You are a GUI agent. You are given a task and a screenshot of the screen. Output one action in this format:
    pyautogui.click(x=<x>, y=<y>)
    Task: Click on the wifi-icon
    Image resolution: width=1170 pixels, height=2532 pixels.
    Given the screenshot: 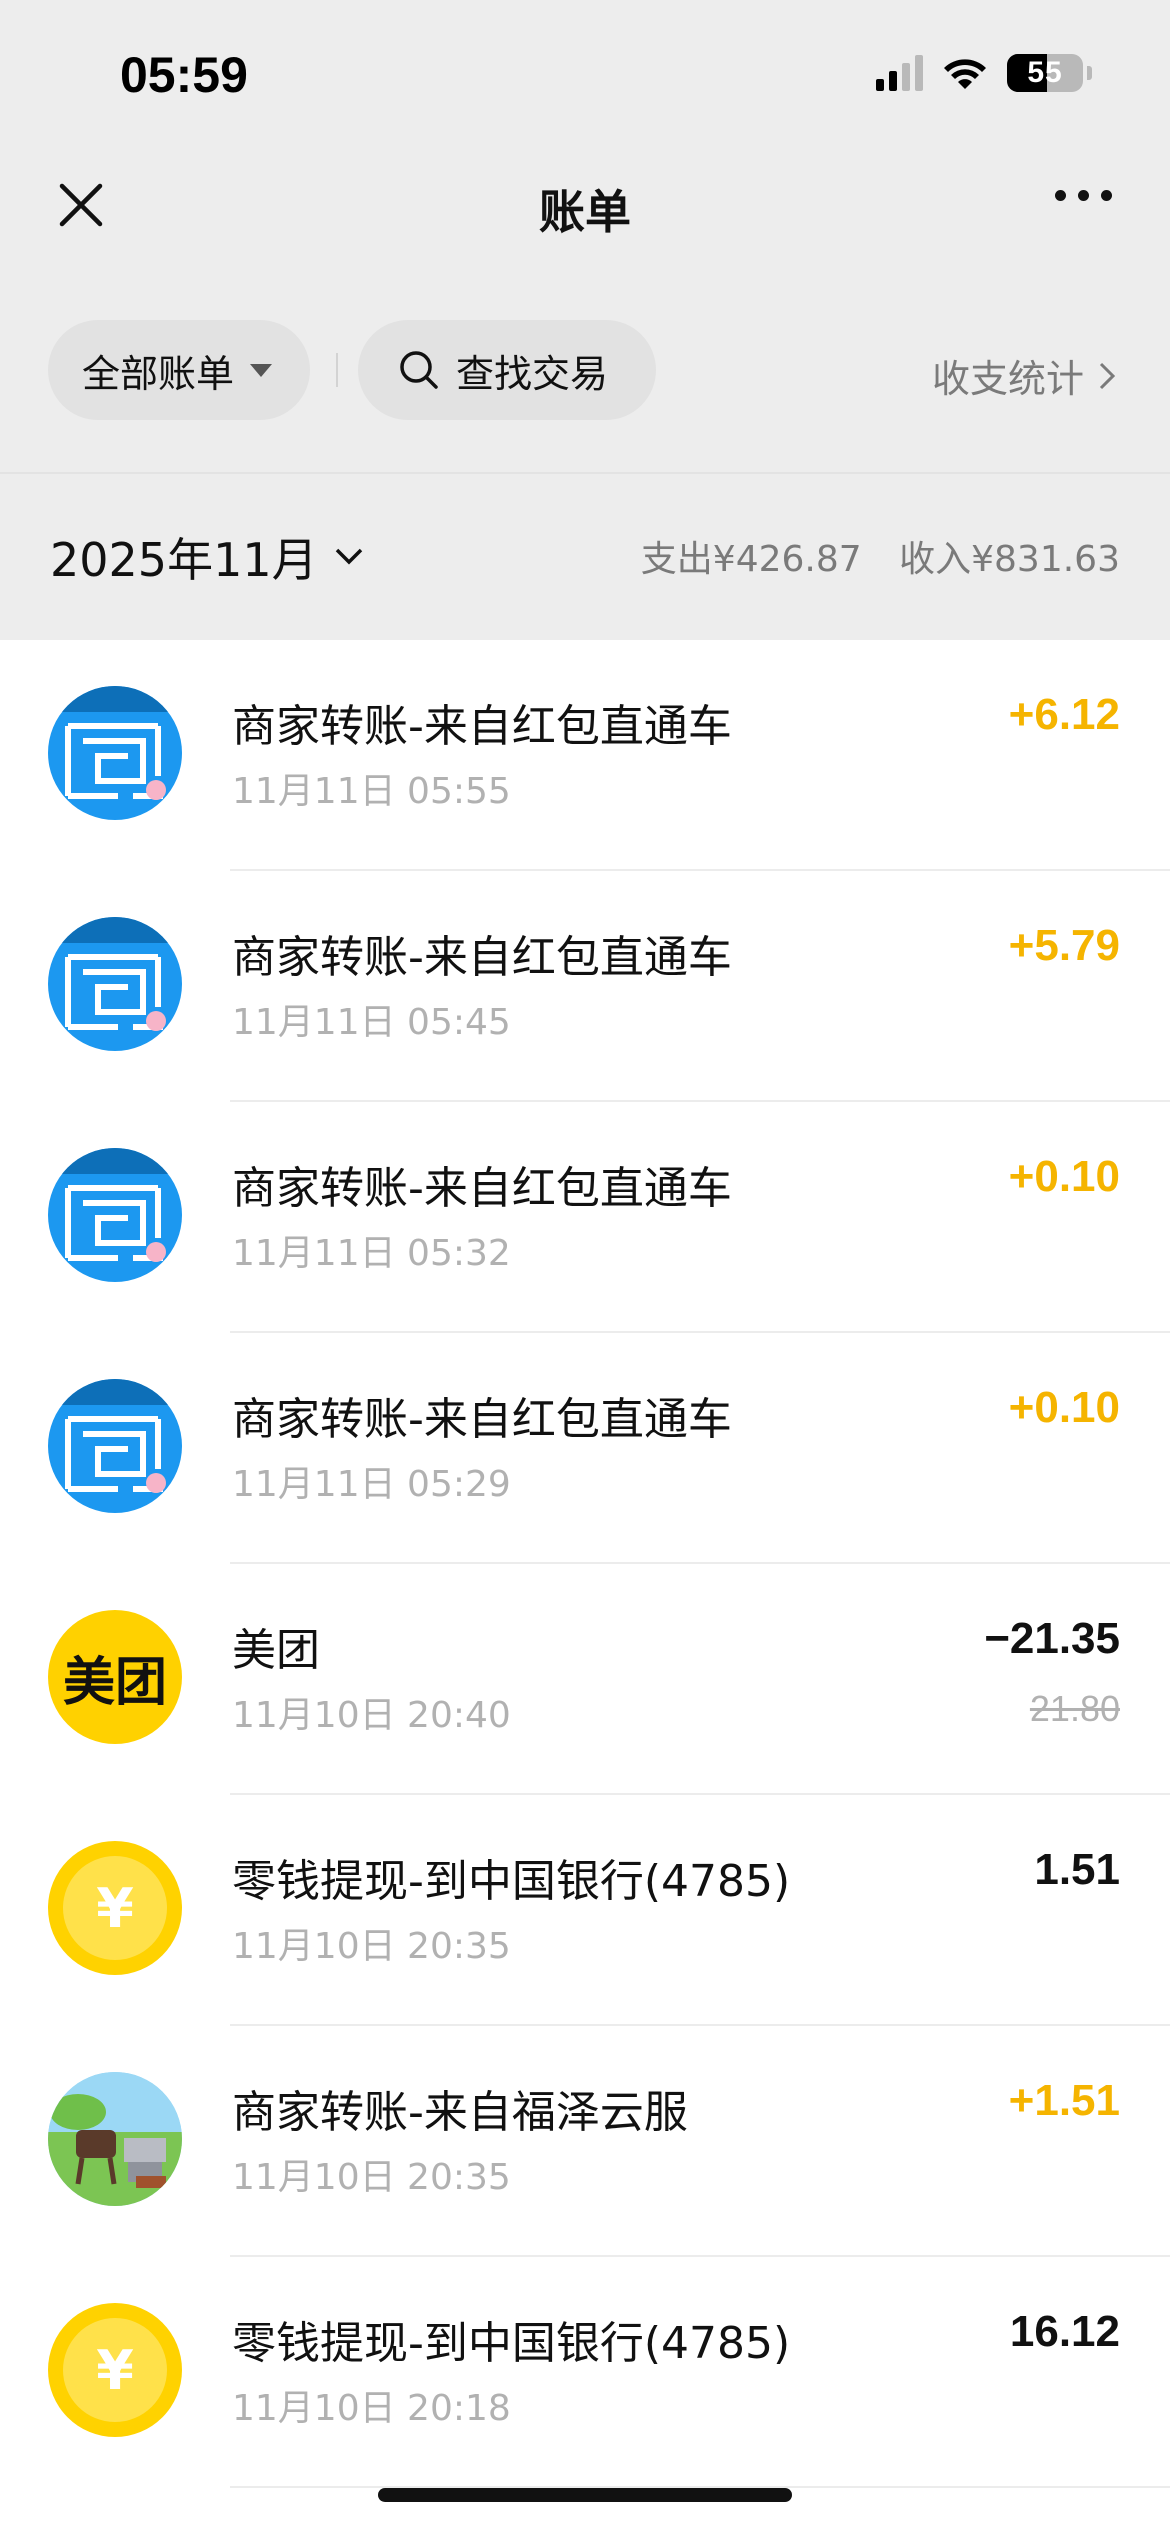 What is the action you would take?
    pyautogui.click(x=965, y=74)
    